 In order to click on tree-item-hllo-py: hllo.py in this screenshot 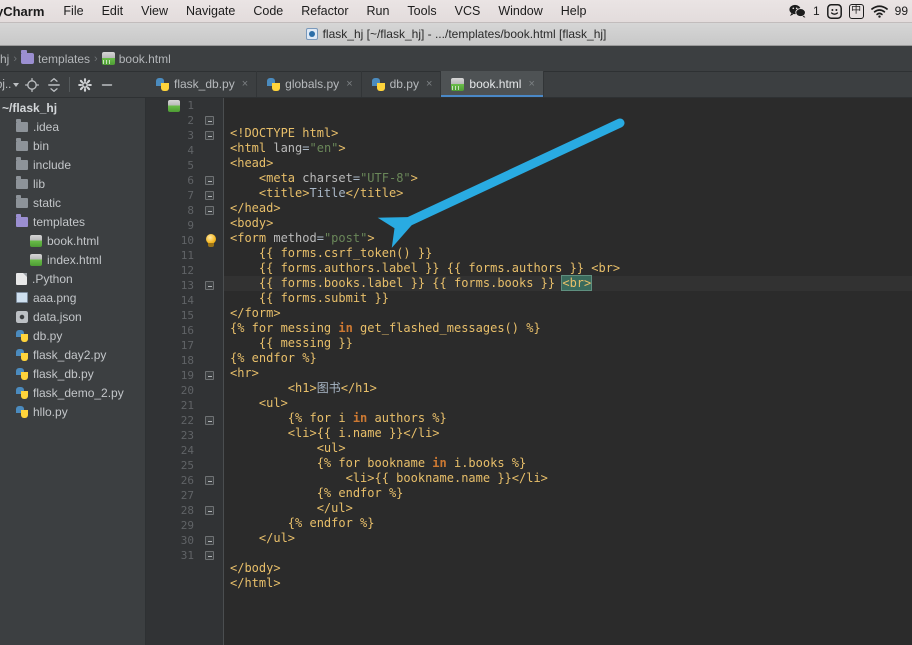, I will do `click(72, 411)`.